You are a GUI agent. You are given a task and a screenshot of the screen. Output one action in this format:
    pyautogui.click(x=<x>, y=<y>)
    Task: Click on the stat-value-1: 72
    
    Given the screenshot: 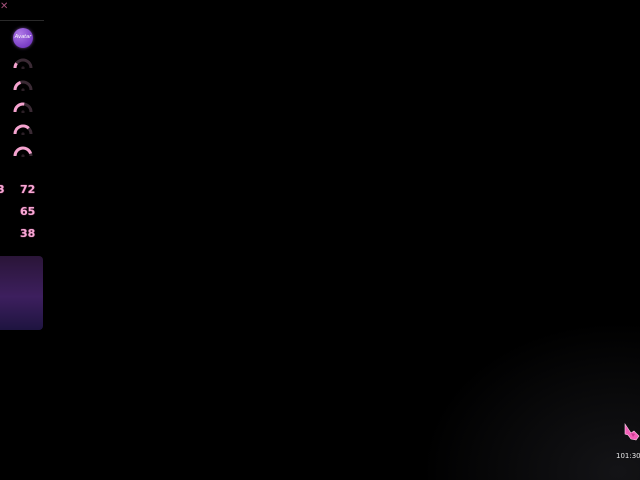 What is the action you would take?
    pyautogui.click(x=28, y=189)
    